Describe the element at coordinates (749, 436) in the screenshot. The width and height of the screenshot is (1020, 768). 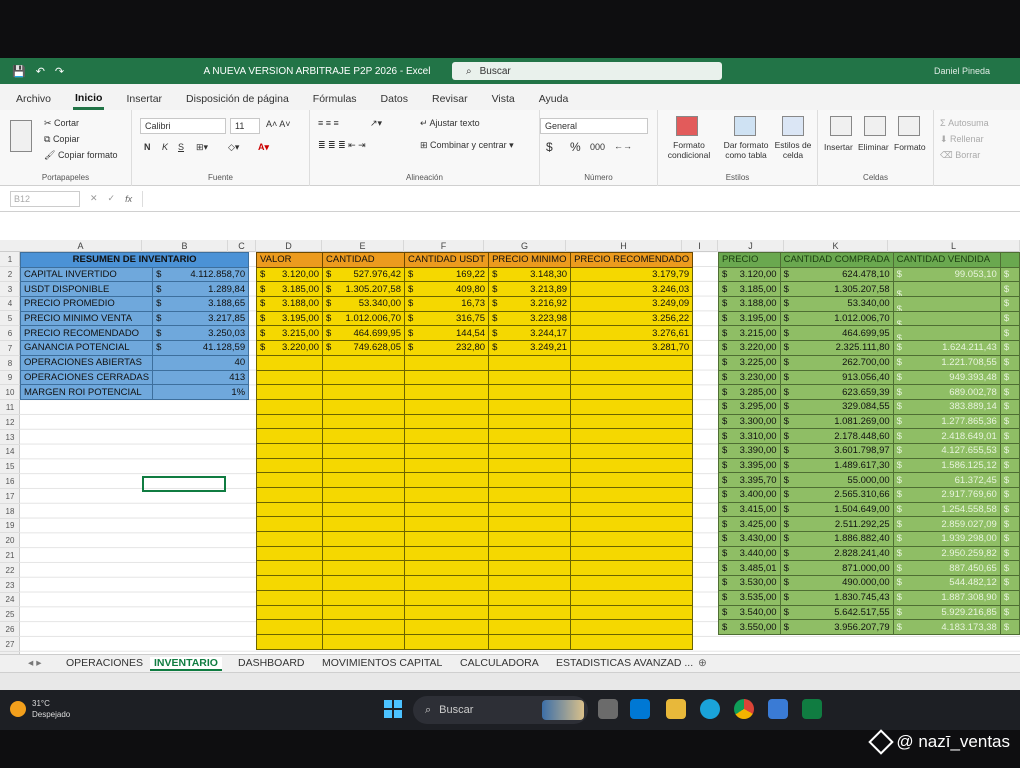
I see `history-cell: $3.310,00` at that location.